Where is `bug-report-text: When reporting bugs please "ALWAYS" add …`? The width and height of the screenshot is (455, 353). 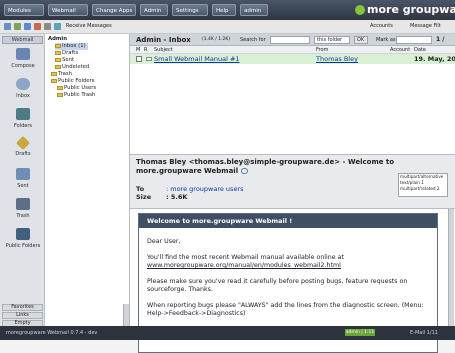
bug-report-text: When reporting bugs please "ALWAYS" add … is located at coordinates (285, 309).